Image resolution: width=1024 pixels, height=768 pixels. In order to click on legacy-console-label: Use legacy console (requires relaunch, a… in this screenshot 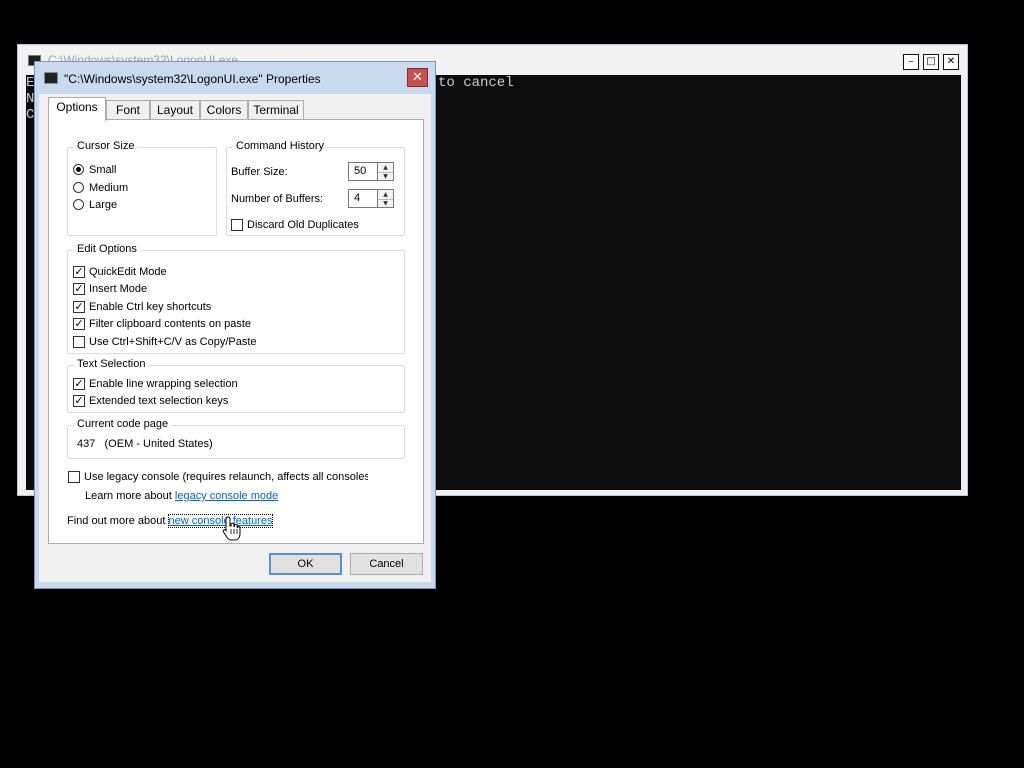, I will do `click(226, 477)`.